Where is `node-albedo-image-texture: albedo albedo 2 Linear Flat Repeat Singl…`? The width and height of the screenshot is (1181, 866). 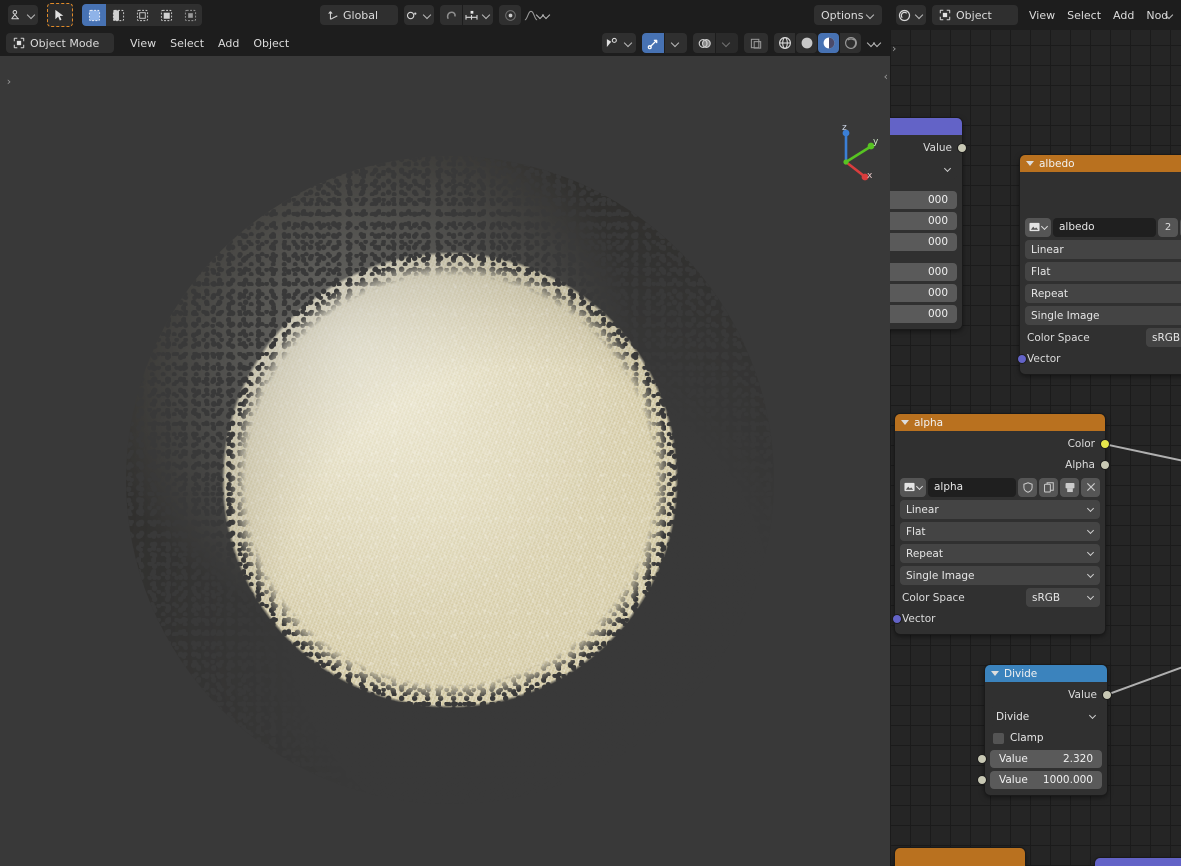 node-albedo-image-texture: albedo albedo 2 Linear Flat Repeat Singl… is located at coordinates (1099, 264).